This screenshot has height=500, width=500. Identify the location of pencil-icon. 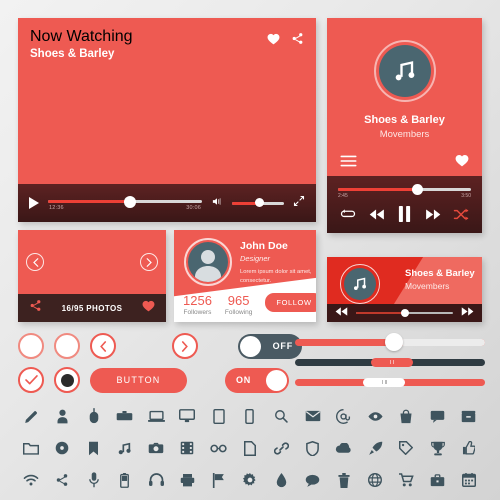
(31, 416).